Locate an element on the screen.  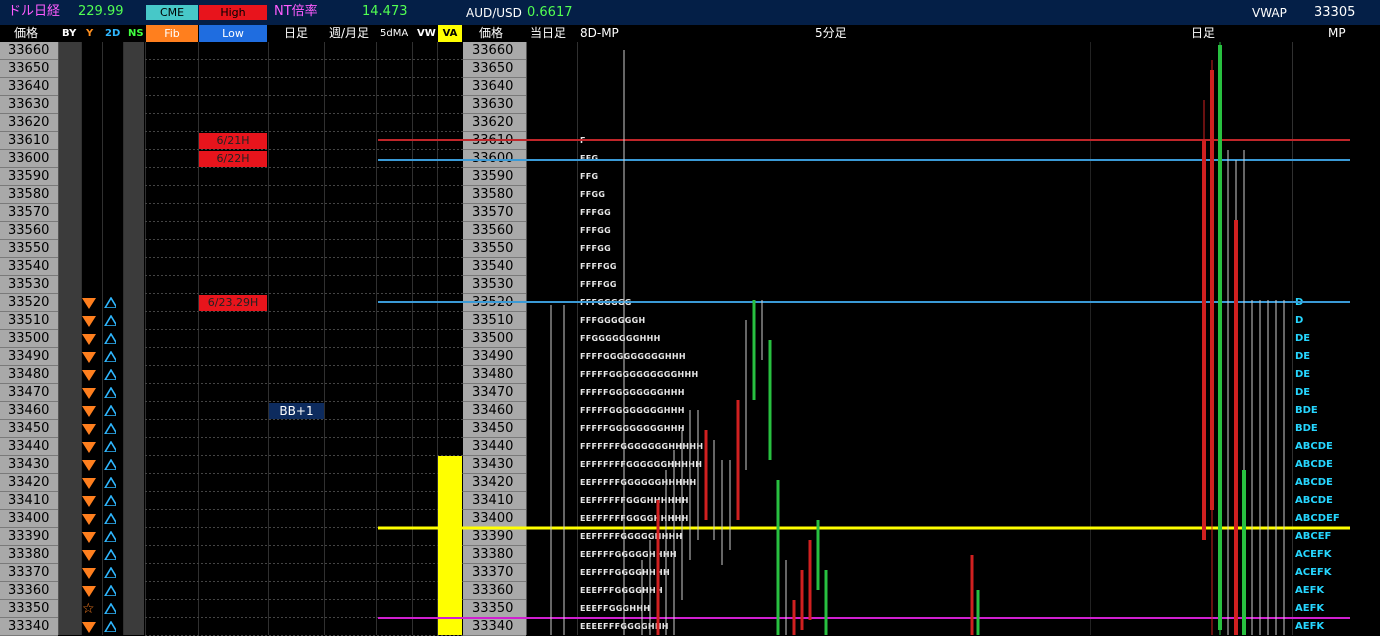
daily-candles is located at coordinates (1243, 338).